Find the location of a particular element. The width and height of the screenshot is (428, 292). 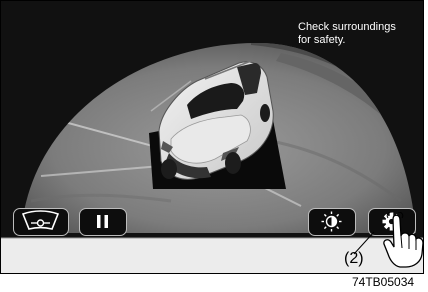

safety-message: Check surroundings for safety. is located at coordinates (347, 33).